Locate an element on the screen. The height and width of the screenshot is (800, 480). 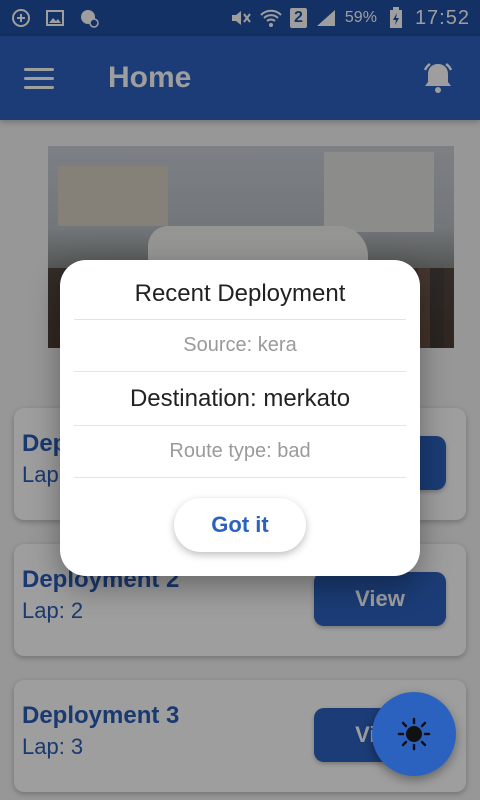
brightness-icon is located at coordinates (414, 734).